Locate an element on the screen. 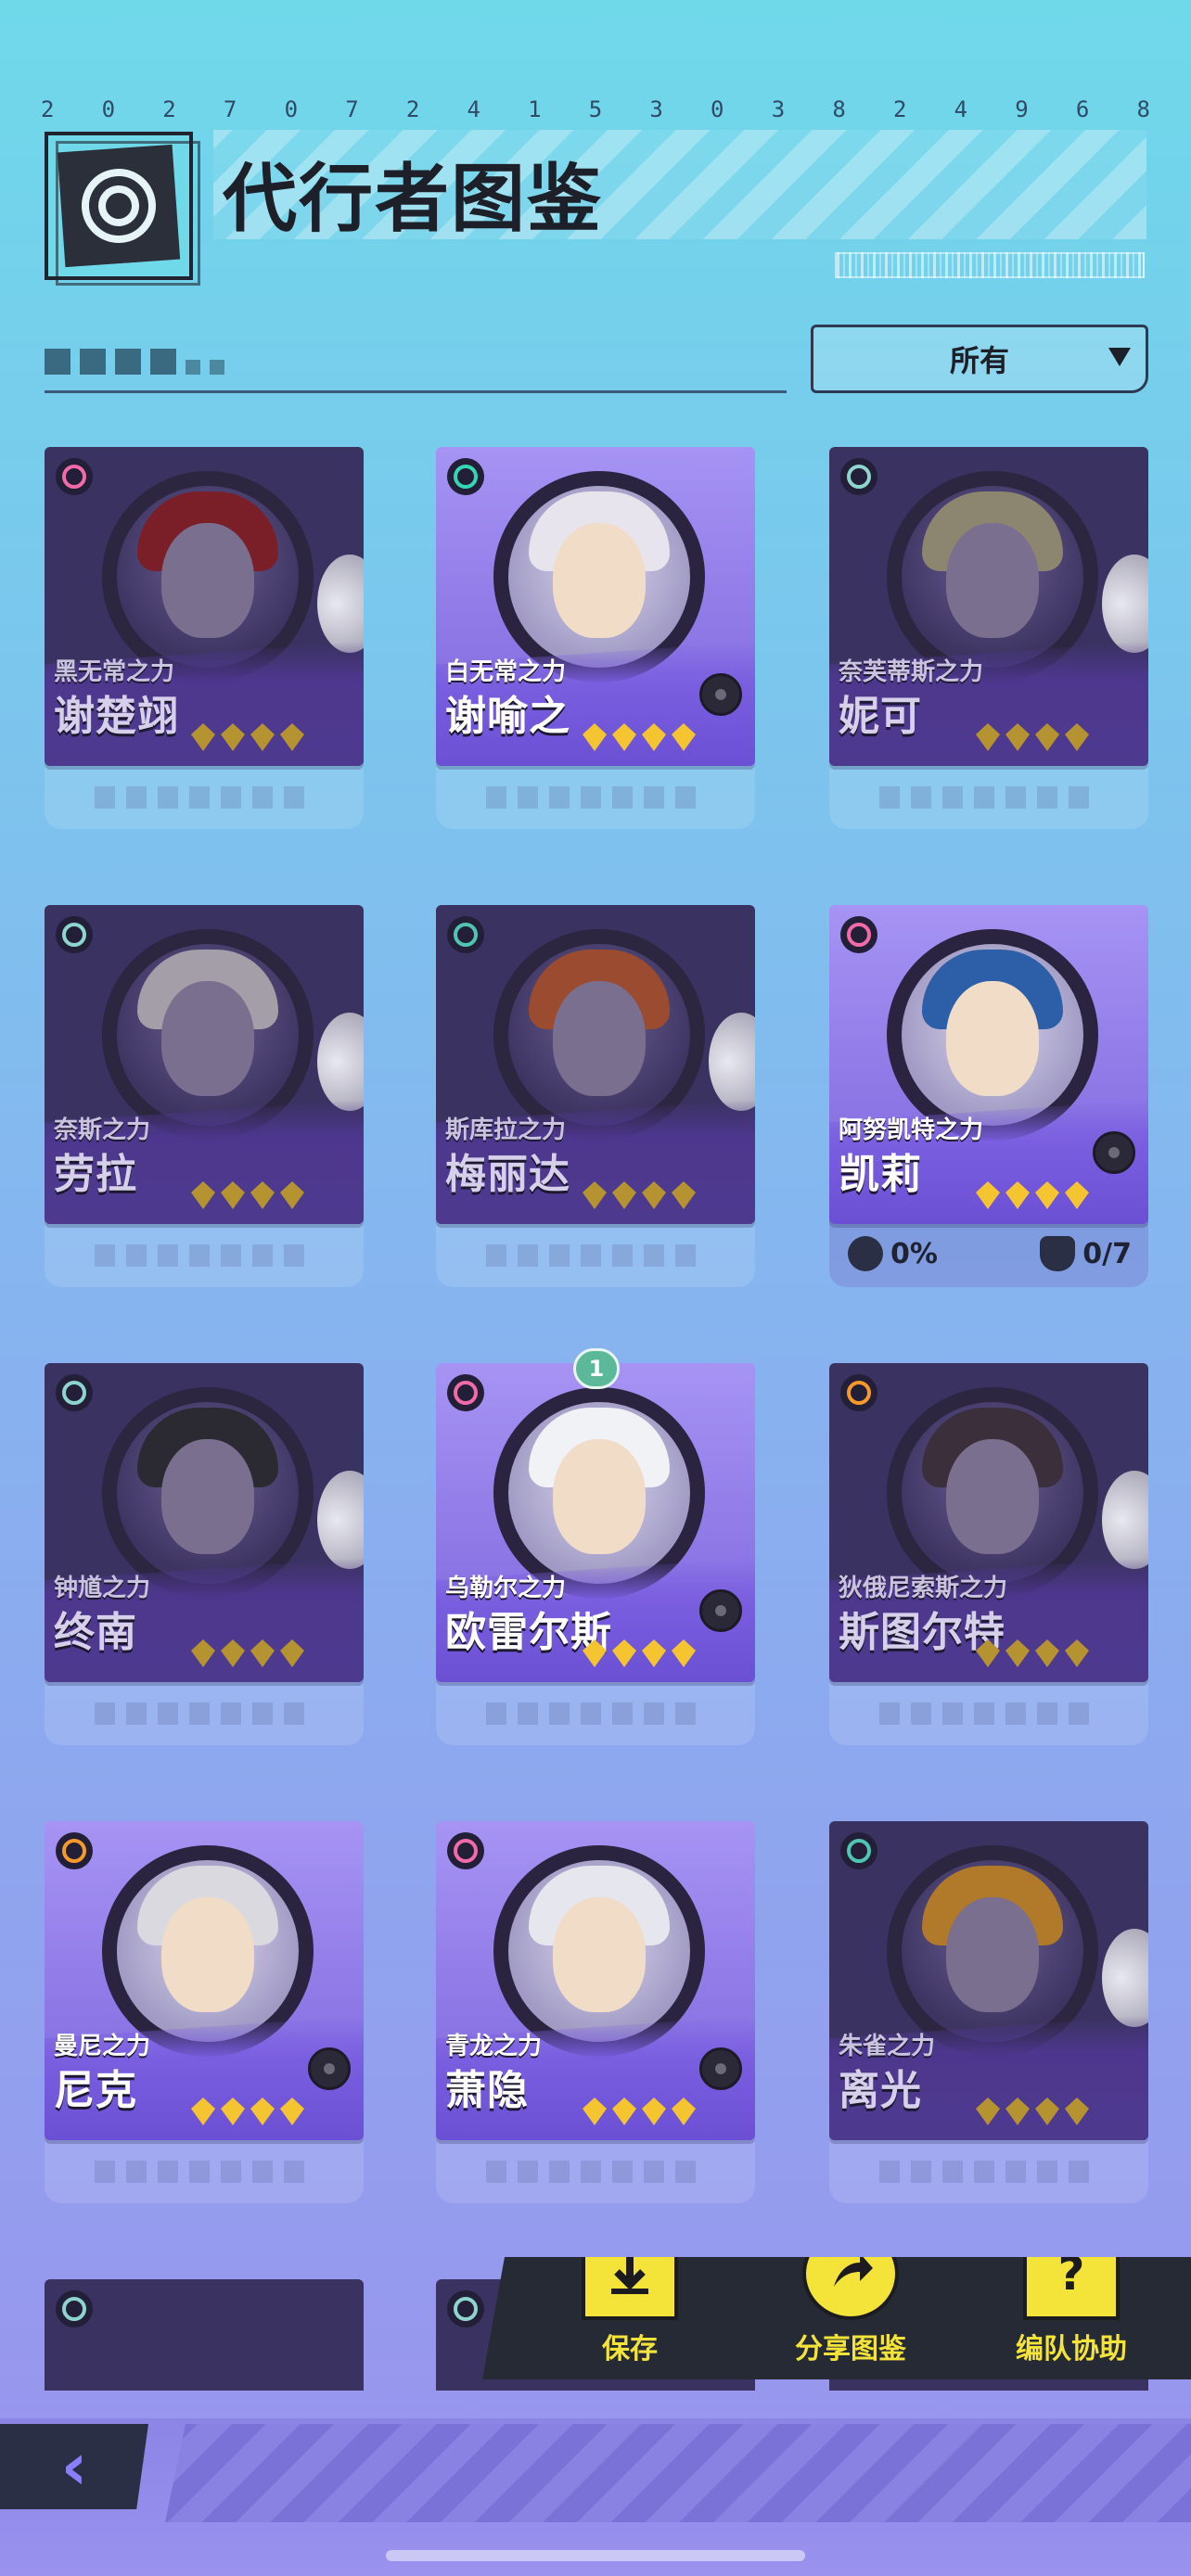 The image size is (1191, 2576). agent-card-face: 阿努凯特之力 凯莉 is located at coordinates (988, 1064).